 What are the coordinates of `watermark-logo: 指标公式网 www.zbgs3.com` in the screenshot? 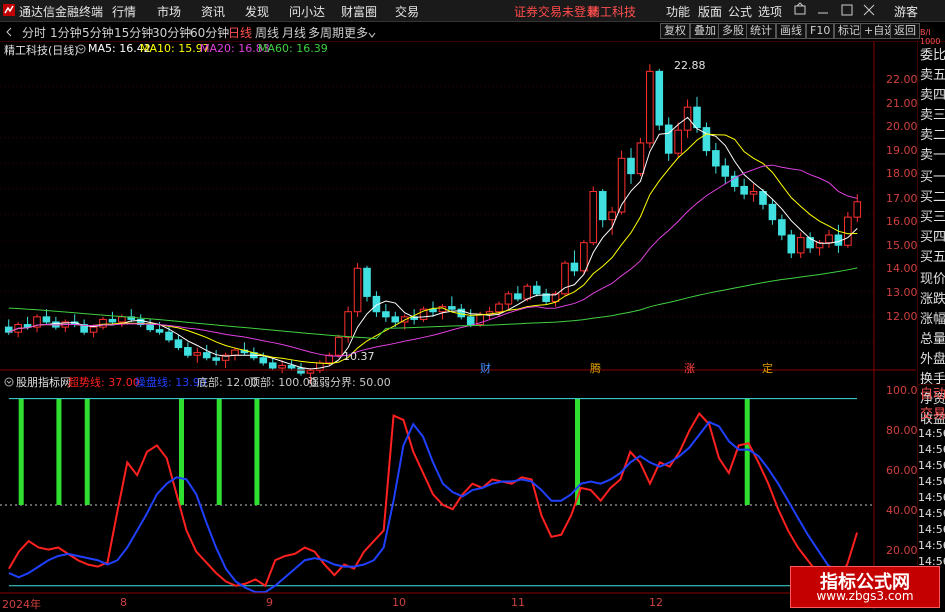 It's located at (865, 587).